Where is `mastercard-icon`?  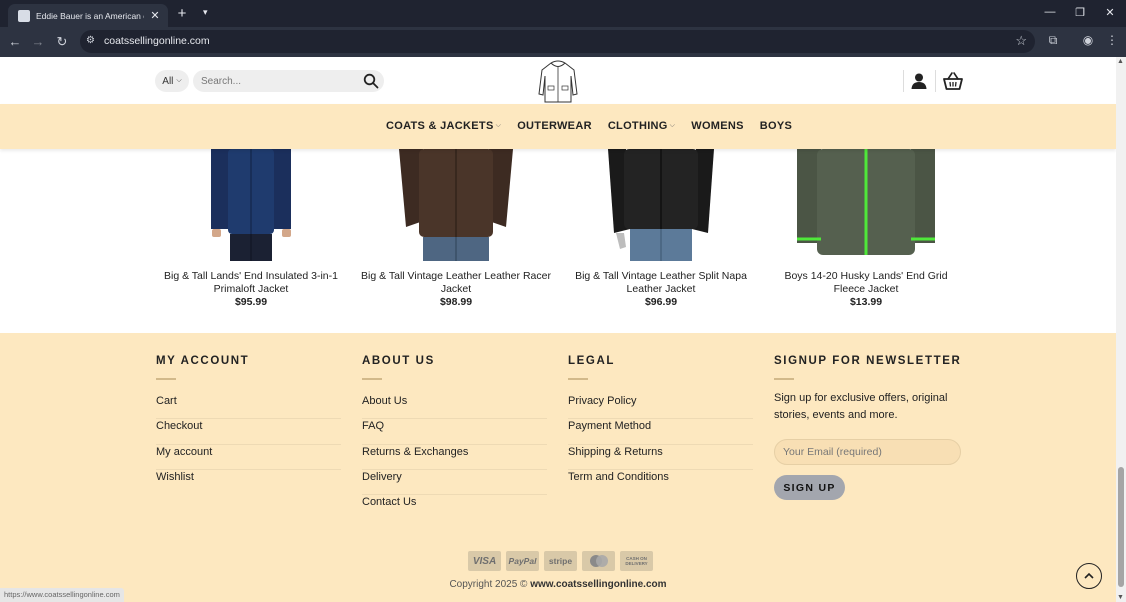 mastercard-icon is located at coordinates (598, 561).